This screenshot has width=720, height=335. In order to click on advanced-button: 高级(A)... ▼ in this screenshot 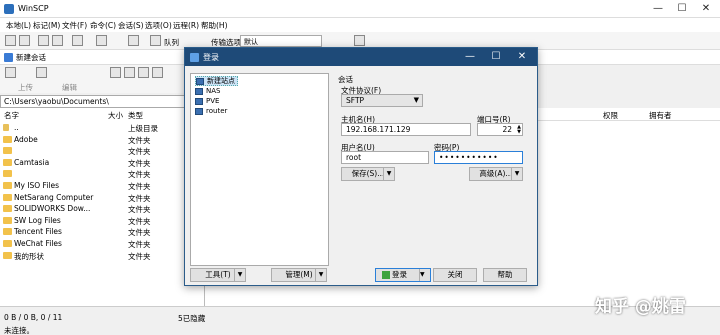, I will do `click(496, 174)`.